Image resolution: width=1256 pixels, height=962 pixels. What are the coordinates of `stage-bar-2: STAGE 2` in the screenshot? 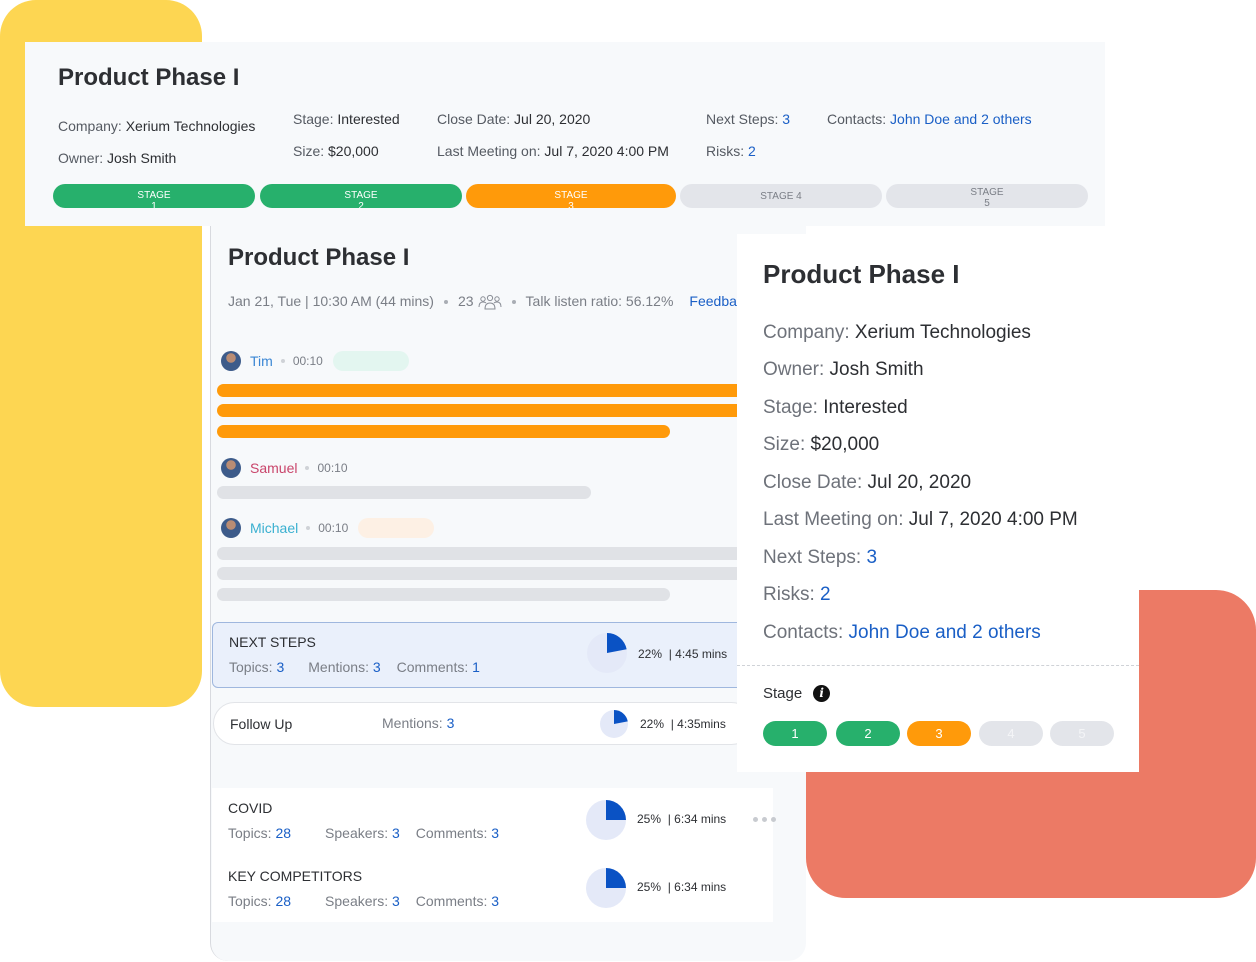 It's located at (361, 196).